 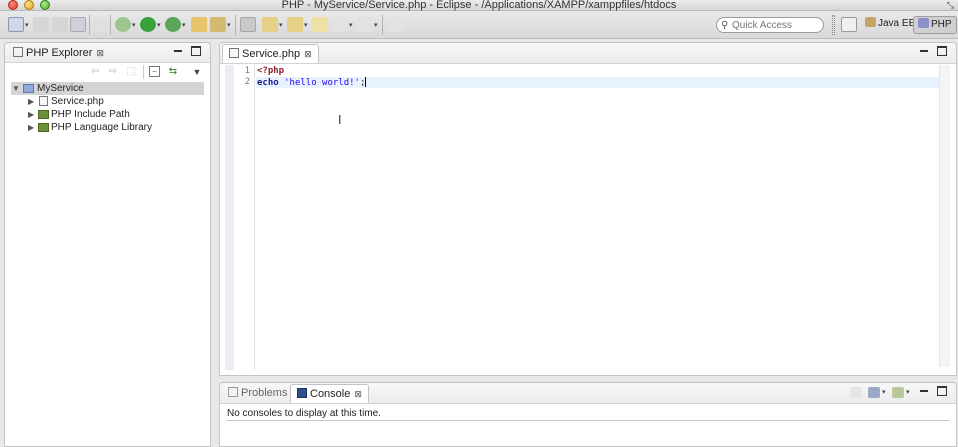 What do you see at coordinates (271, 71) in the screenshot?
I see `php-open-tag: <?php` at bounding box center [271, 71].